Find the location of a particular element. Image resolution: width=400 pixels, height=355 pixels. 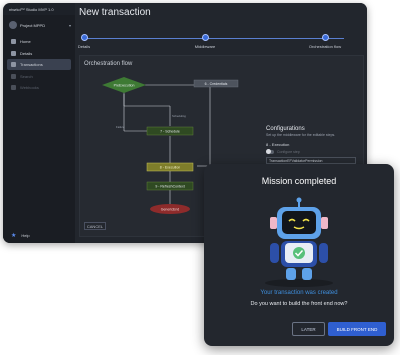

dialog-title: Mission completed is located at coordinates (299, 181).